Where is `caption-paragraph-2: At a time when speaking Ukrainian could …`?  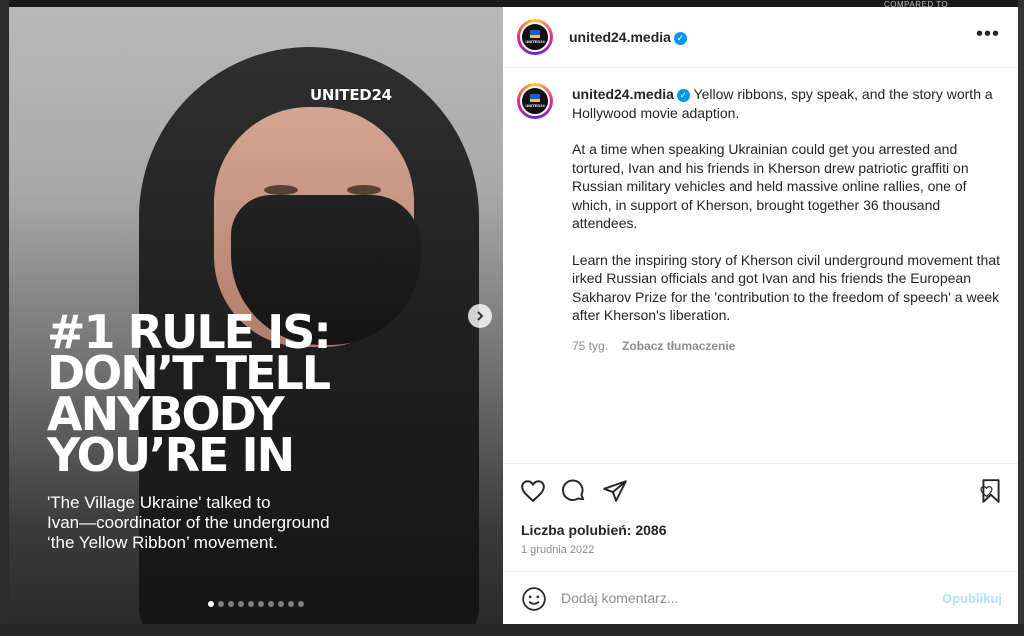 caption-paragraph-2: At a time when speaking Ukrainian could … is located at coordinates (770, 186).